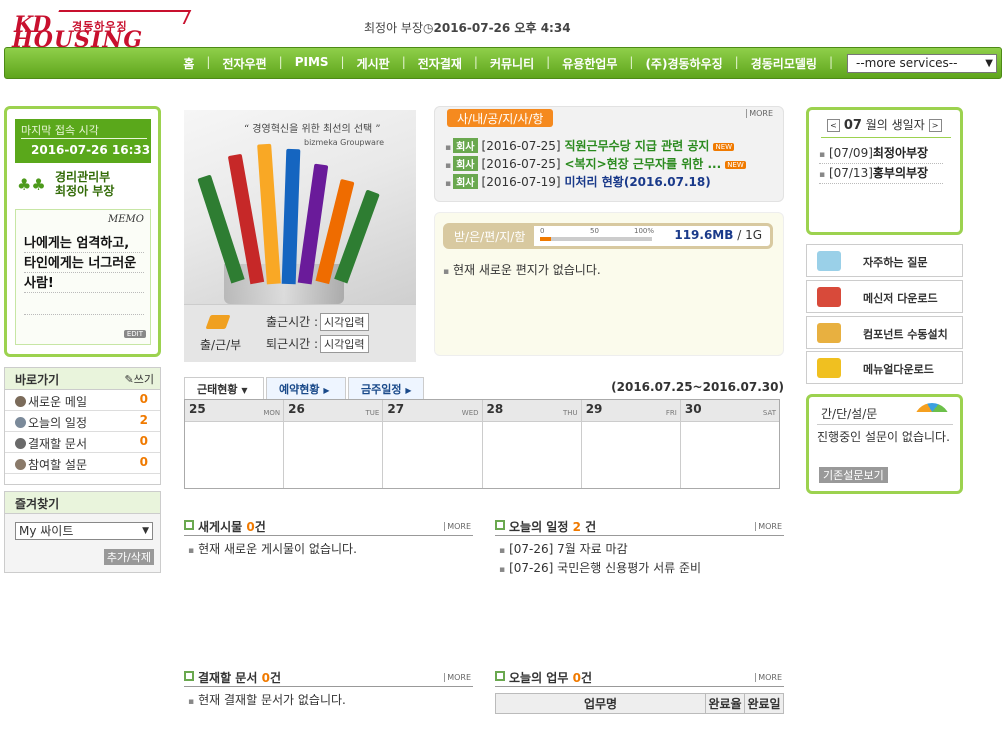 Image resolution: width=1004 pixels, height=750 pixels. I want to click on shortcut-icon, so click(20, 464).